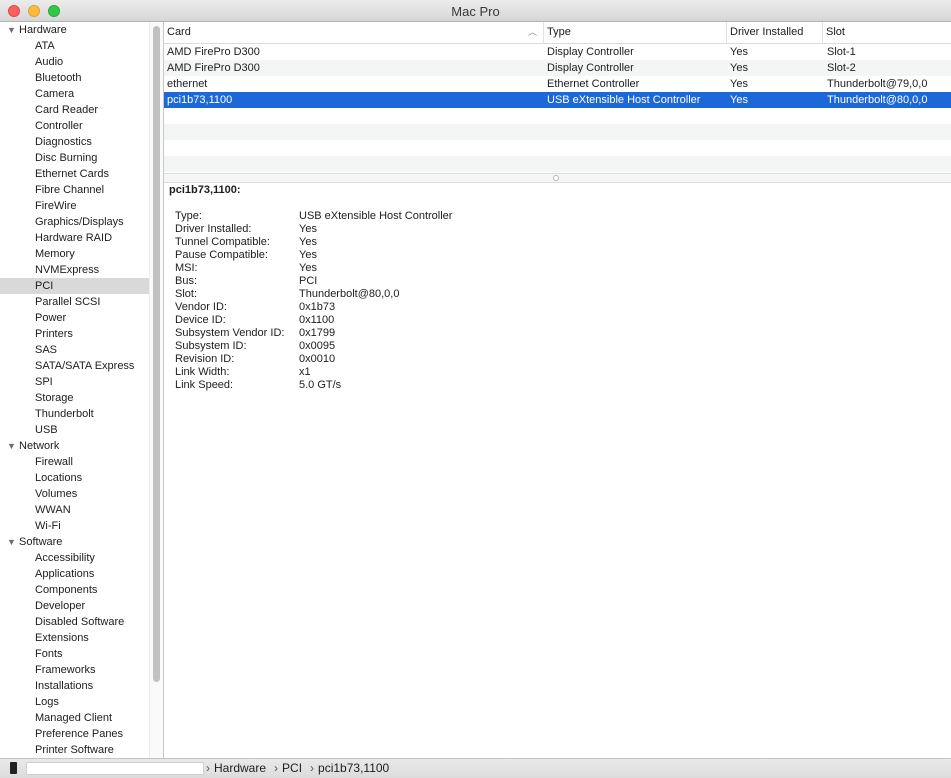  Describe the element at coordinates (887, 32) in the screenshot. I see `column-header-slot: Slot` at that location.